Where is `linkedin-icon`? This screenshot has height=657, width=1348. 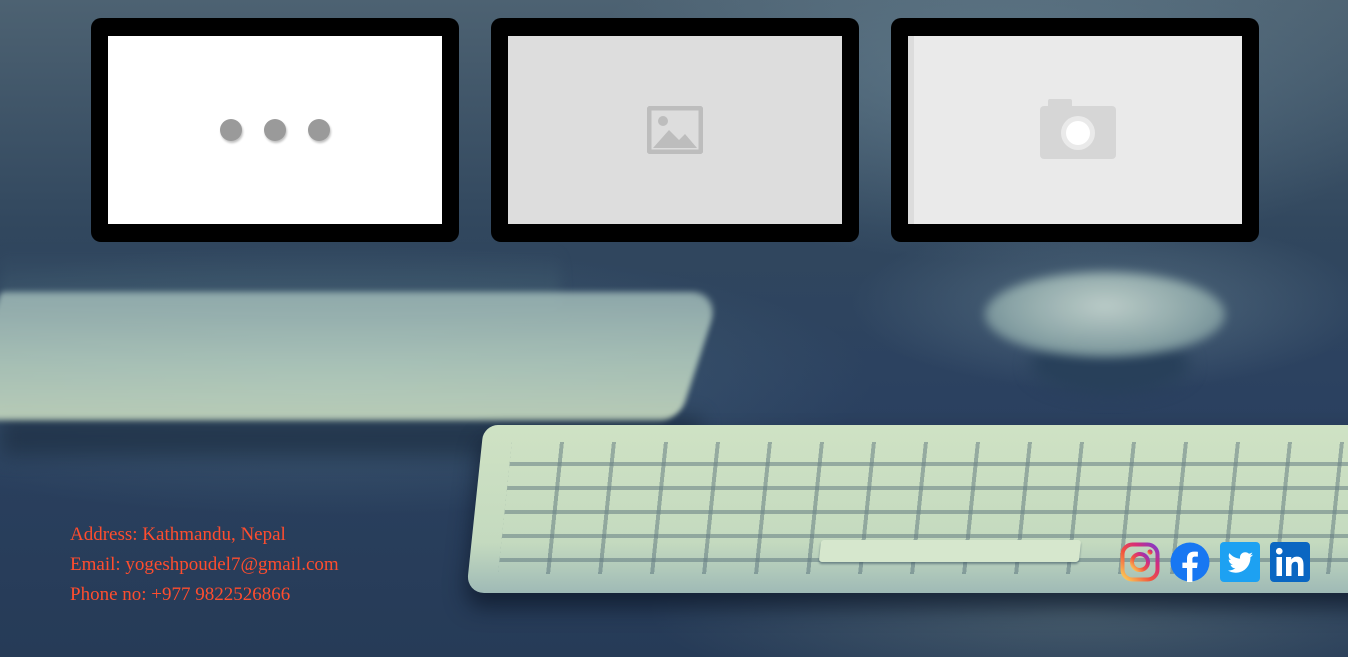
linkedin-icon is located at coordinates (1290, 562).